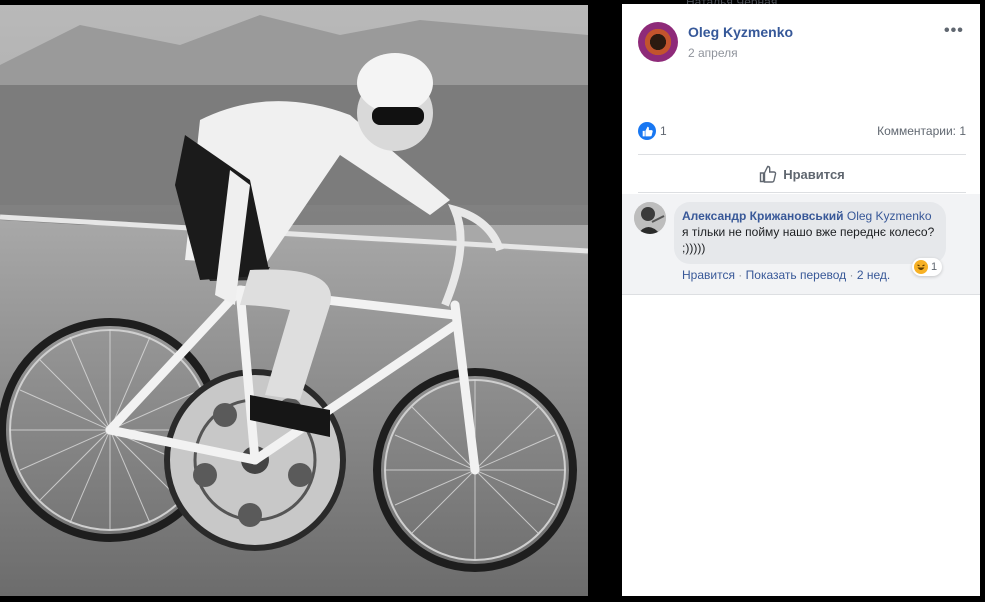 This screenshot has width=985, height=602. What do you see at coordinates (921, 131) in the screenshot?
I see `comments-count: Комментарии: 1` at bounding box center [921, 131].